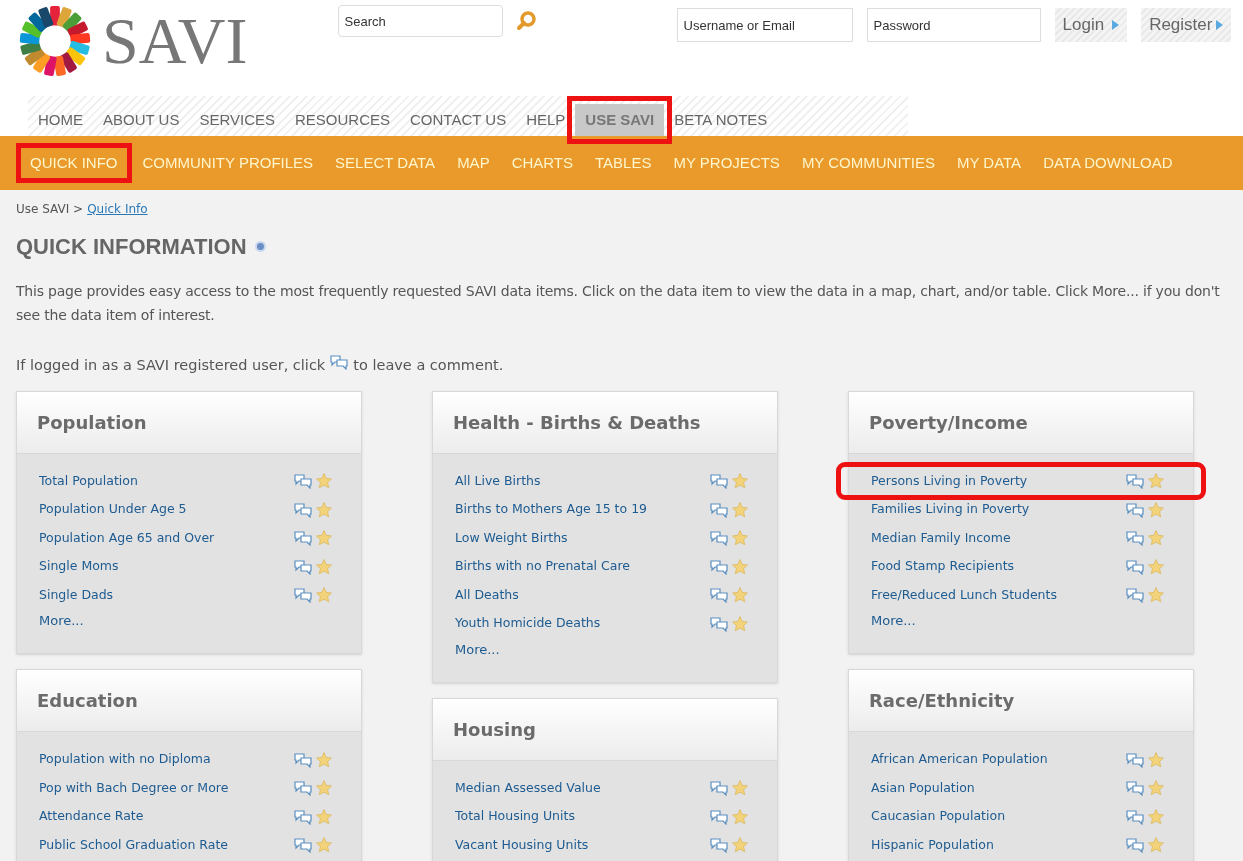 The height and width of the screenshot is (861, 1243). I want to click on data-item-link: Public School Graduation Rate, so click(134, 845).